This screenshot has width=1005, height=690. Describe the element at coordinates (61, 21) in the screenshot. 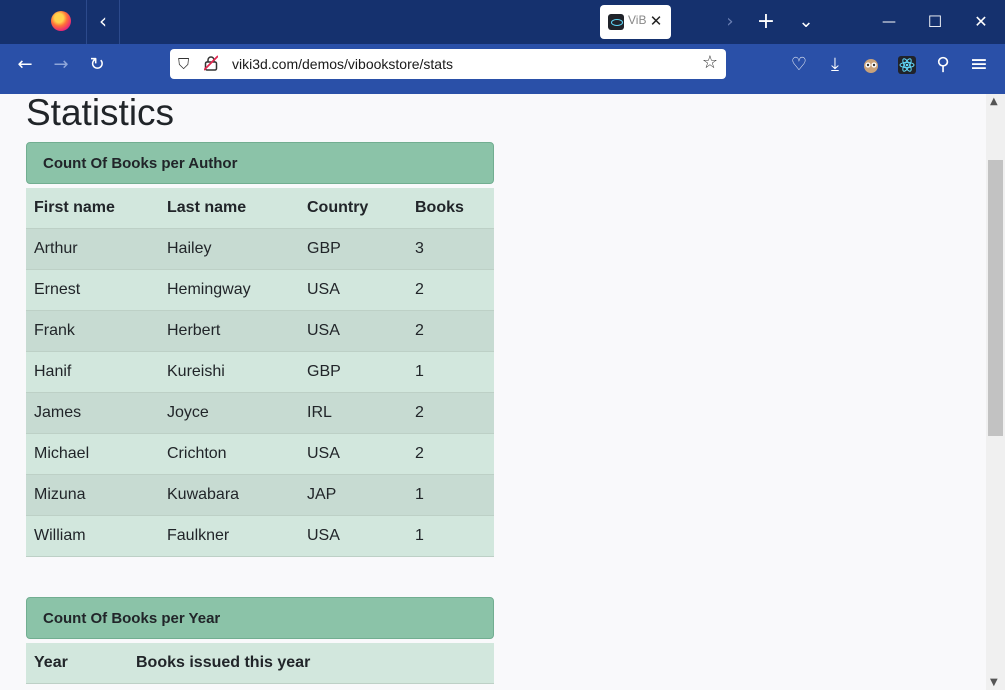

I see `firefox-logo-icon` at that location.